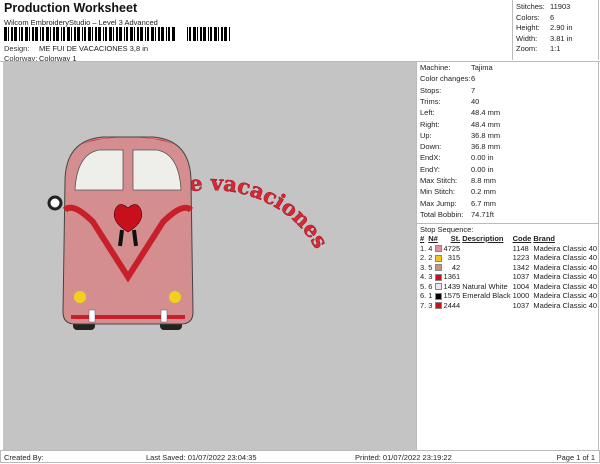 This screenshot has height=464, width=600. What do you see at coordinates (455, 238) in the screenshot?
I see `column-header: St.` at bounding box center [455, 238].